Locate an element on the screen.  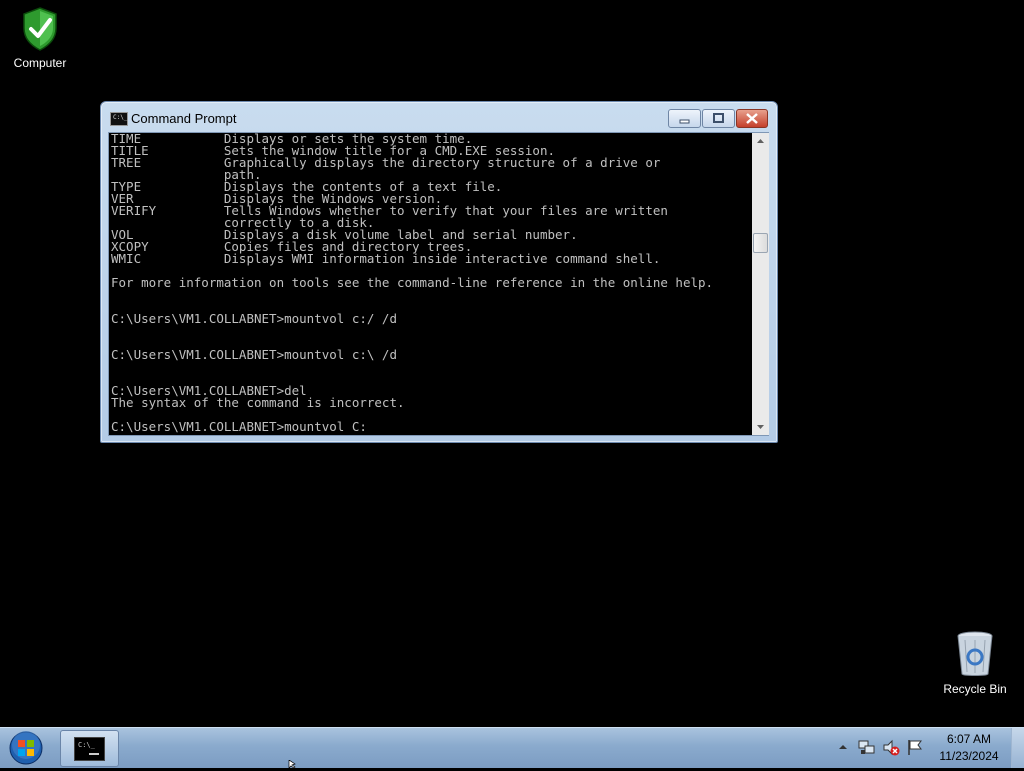
minimize-icon is located at coordinates (684, 121).